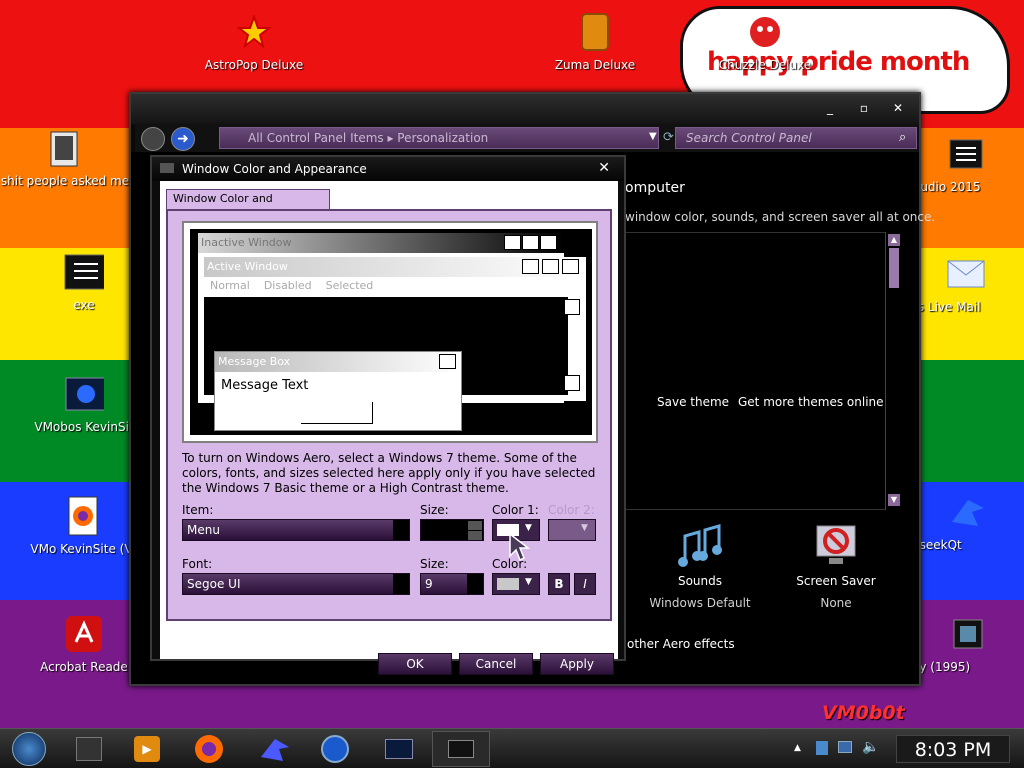 The image size is (1024, 768). I want to click on vm-icon, so click(399, 749).